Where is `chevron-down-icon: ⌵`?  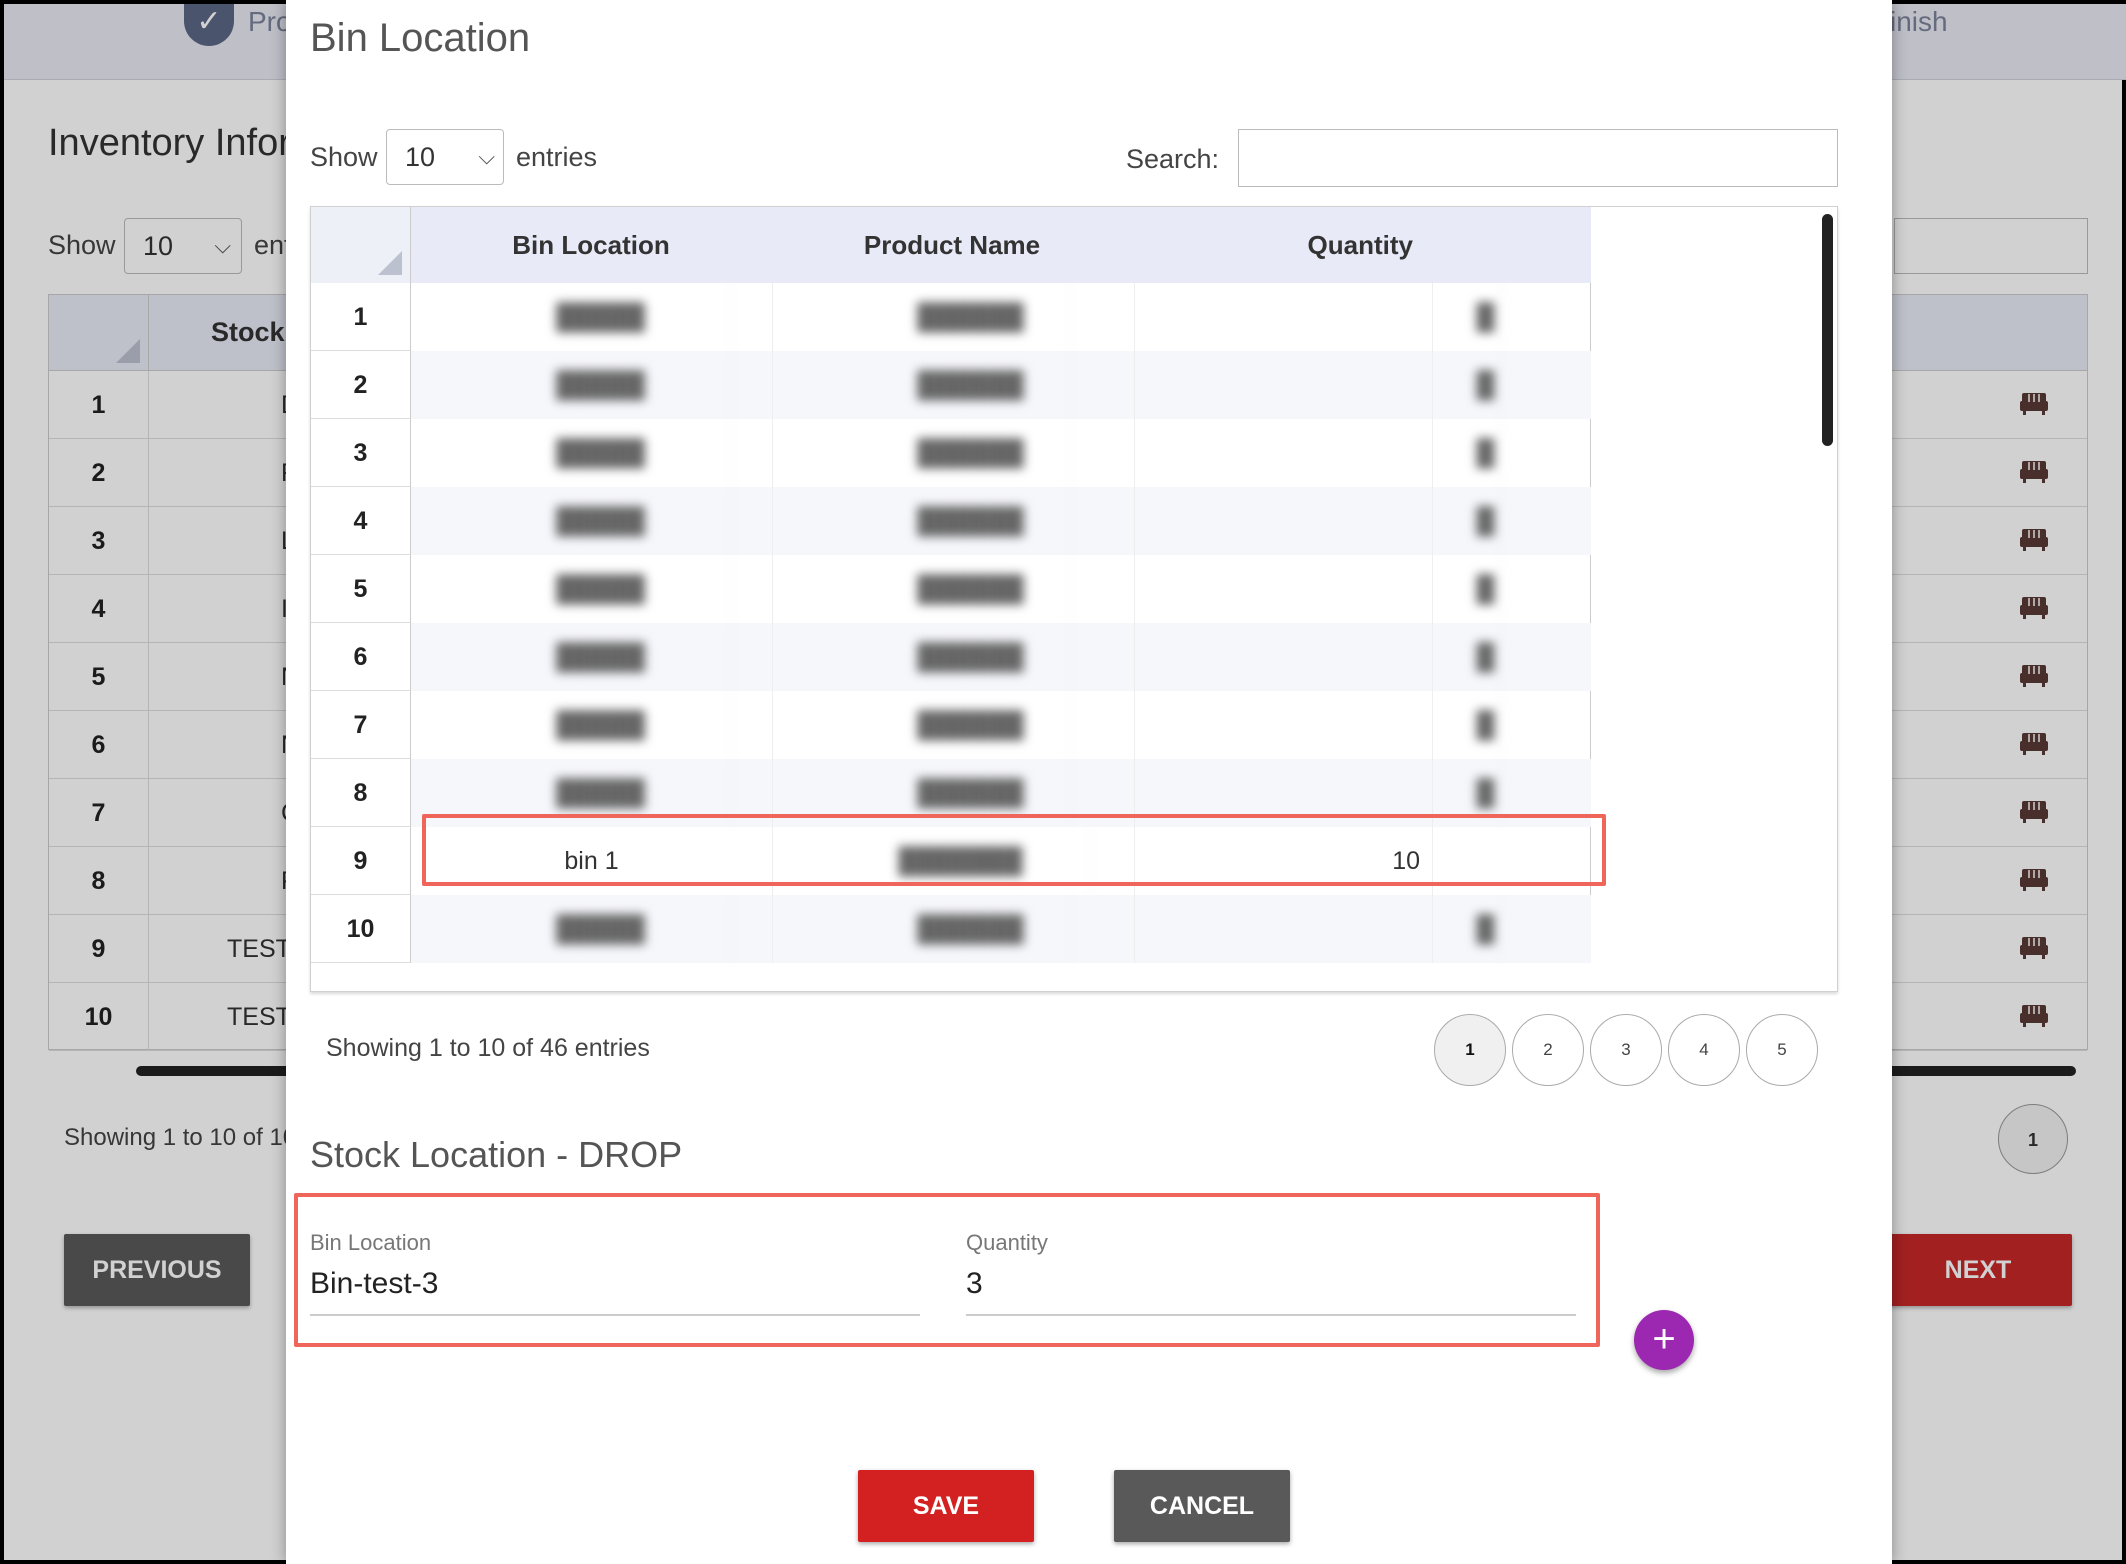
chevron-down-icon: ⌵ is located at coordinates (486, 156).